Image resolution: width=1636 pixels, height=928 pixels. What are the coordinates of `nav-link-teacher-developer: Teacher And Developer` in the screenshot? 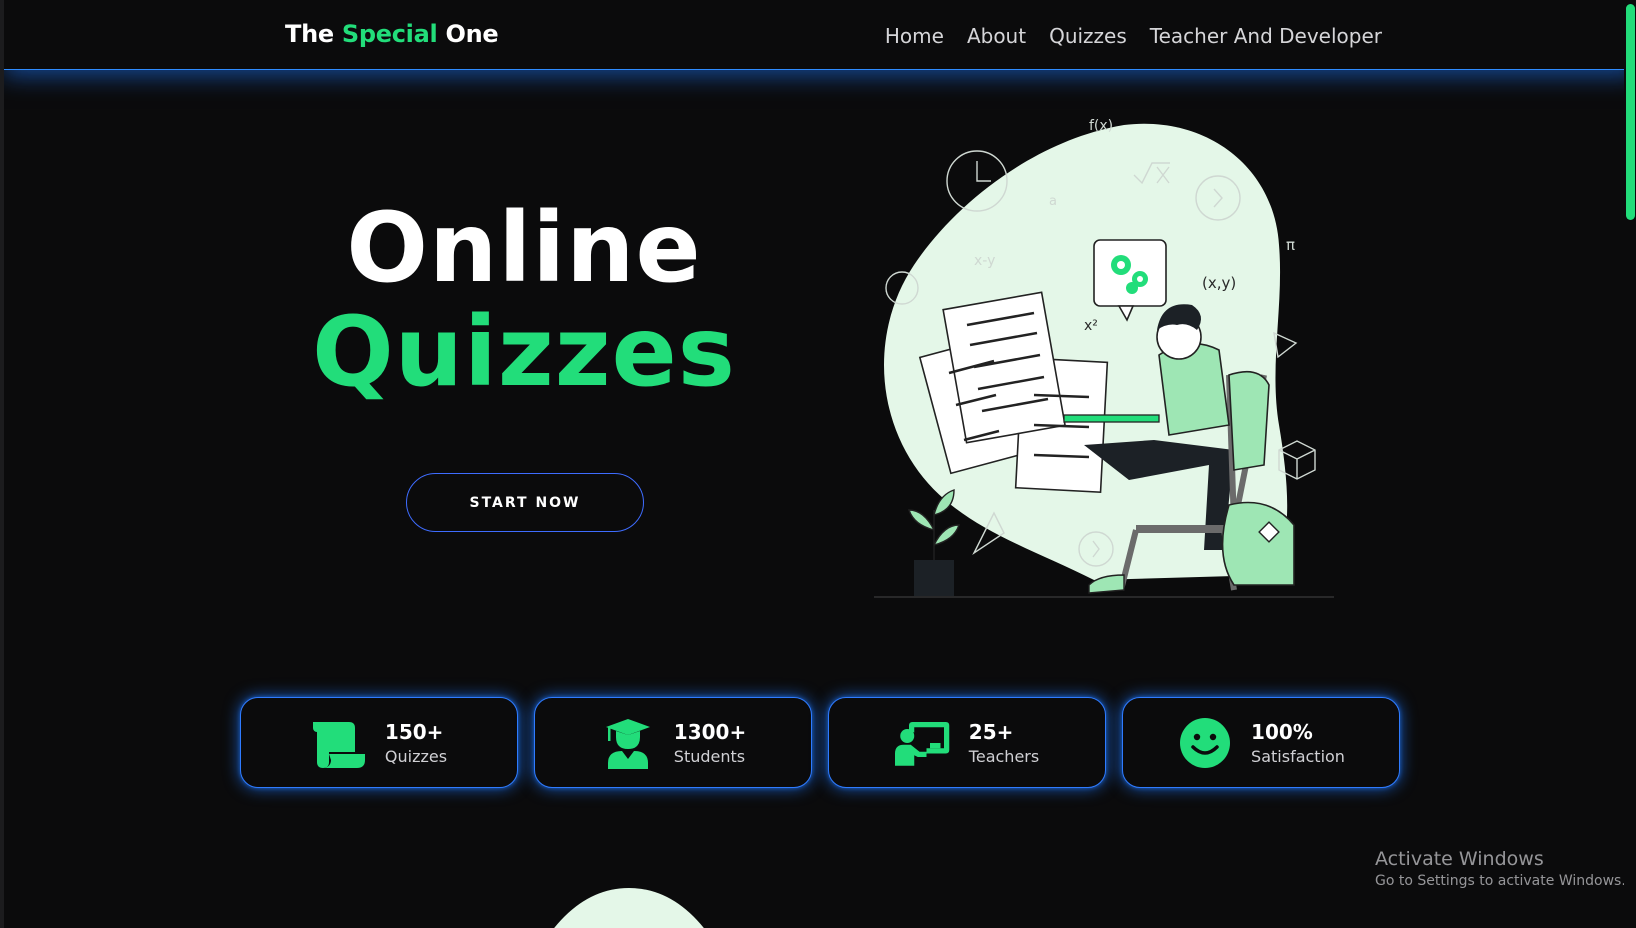 It's located at (1266, 36).